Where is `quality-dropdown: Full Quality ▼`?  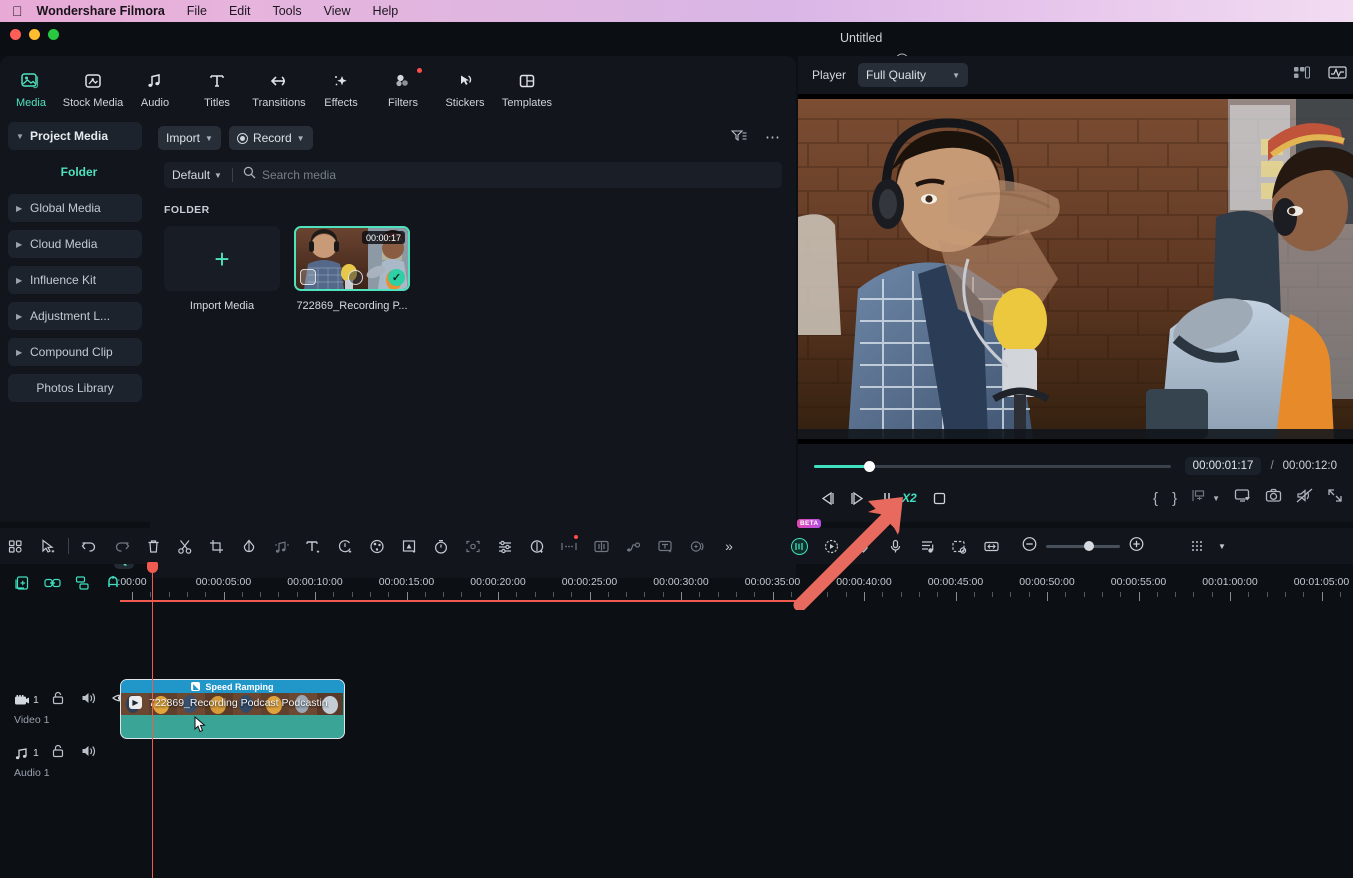
quality-dropdown: Full Quality ▼ is located at coordinates (913, 75).